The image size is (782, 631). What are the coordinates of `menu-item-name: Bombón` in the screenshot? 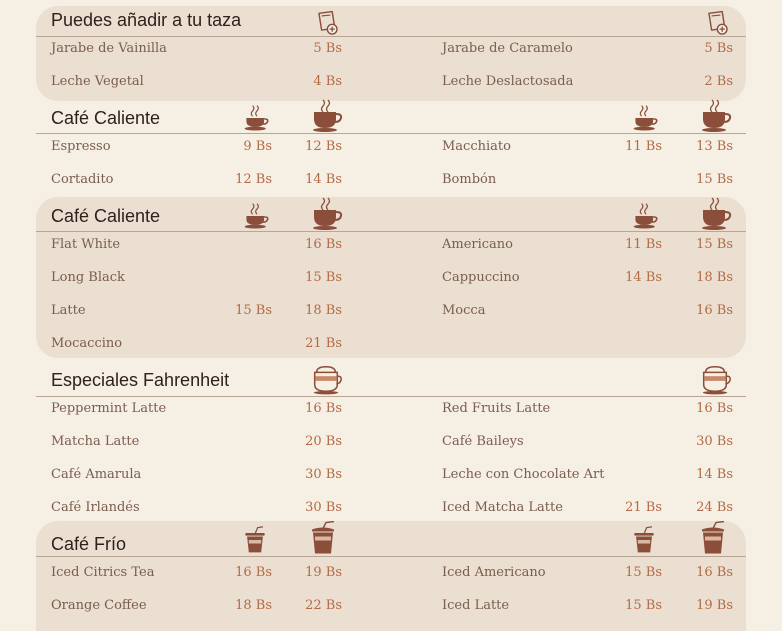 It's located at (469, 179).